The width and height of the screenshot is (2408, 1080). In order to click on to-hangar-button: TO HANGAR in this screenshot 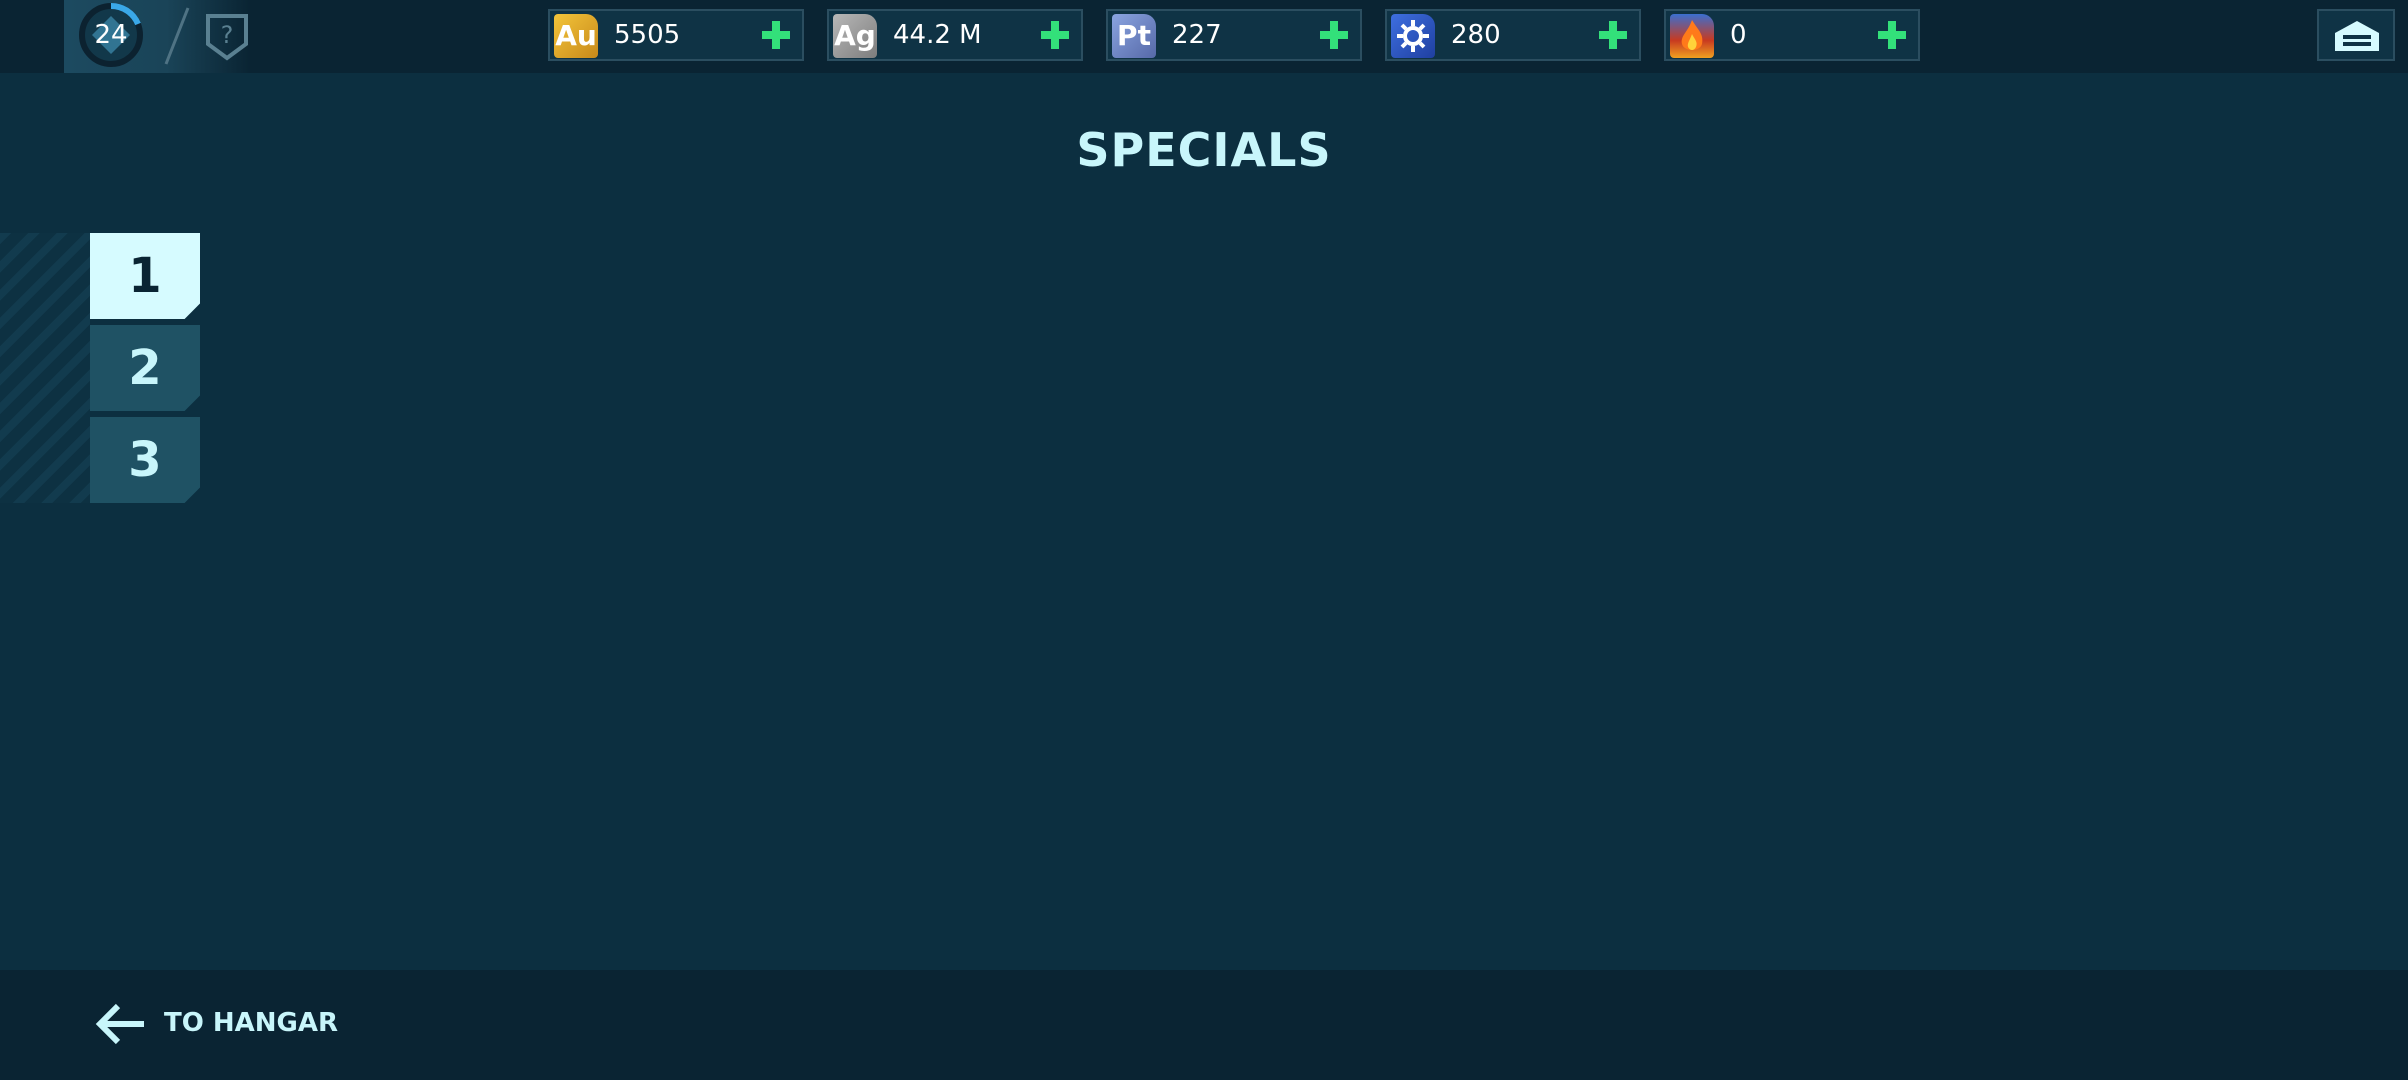, I will do `click(215, 1023)`.